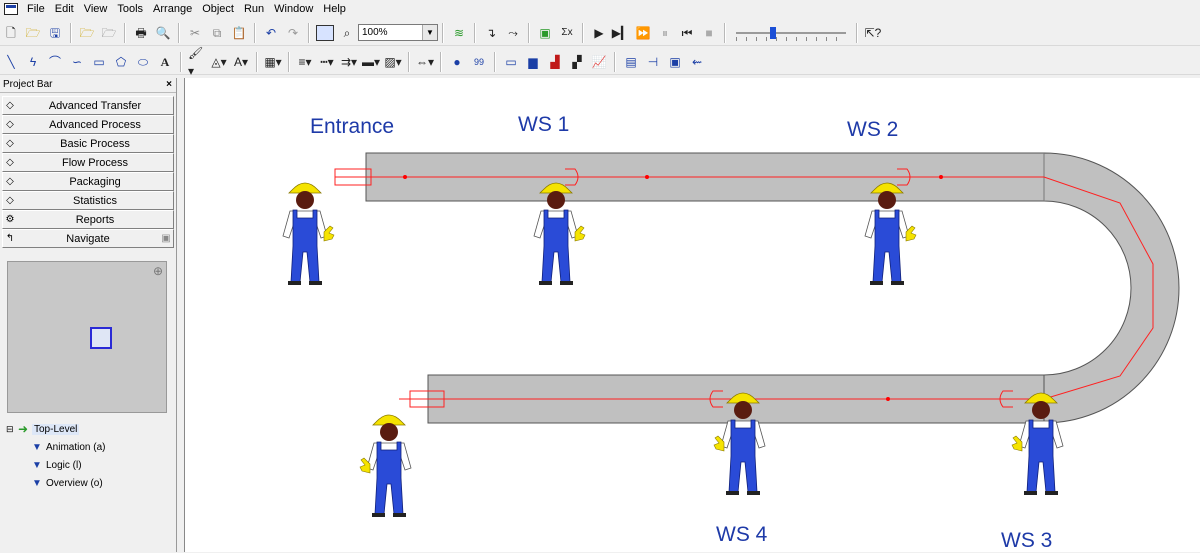 The width and height of the screenshot is (1200, 553). I want to click on tree-item-top-level: ⊟ ➜ Top-Level, so click(88, 429).